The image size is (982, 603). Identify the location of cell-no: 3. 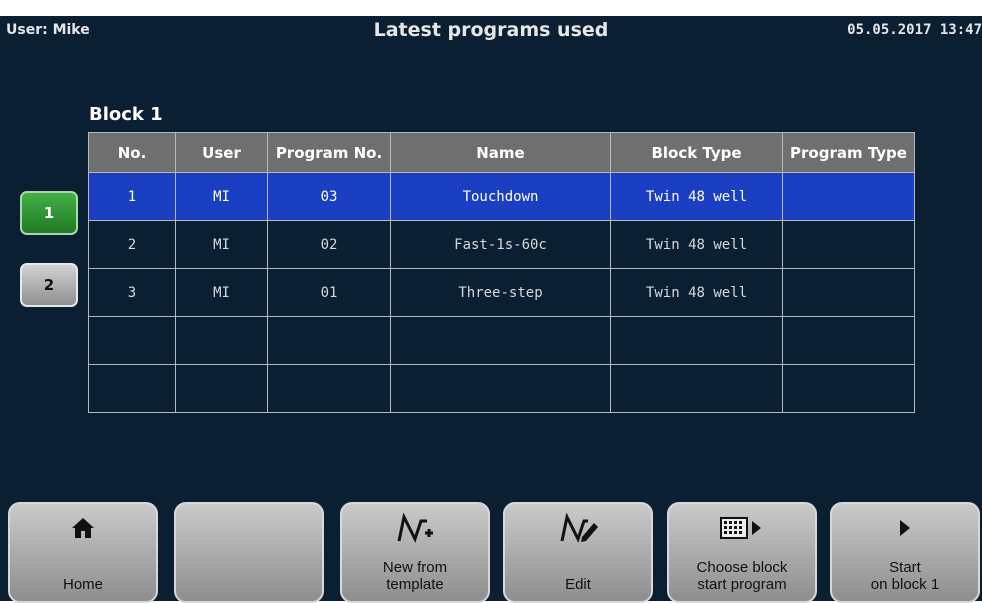
(132, 292).